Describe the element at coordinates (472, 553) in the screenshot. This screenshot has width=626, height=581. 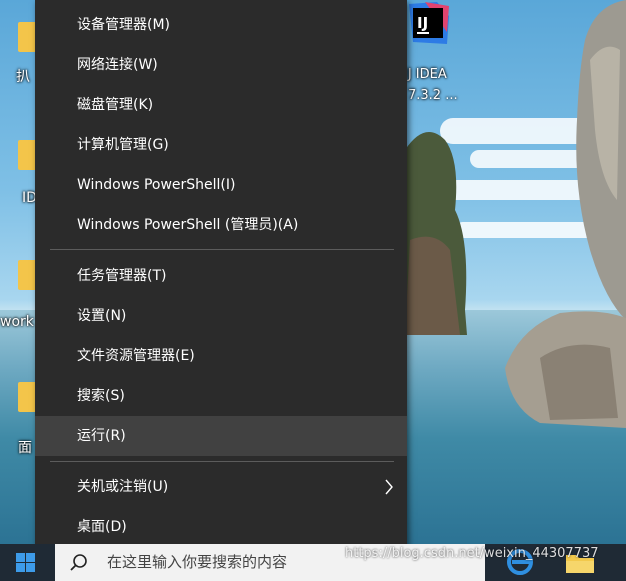
I see `watermark-text: https://blog.csdn.net/weixin_44307737` at that location.